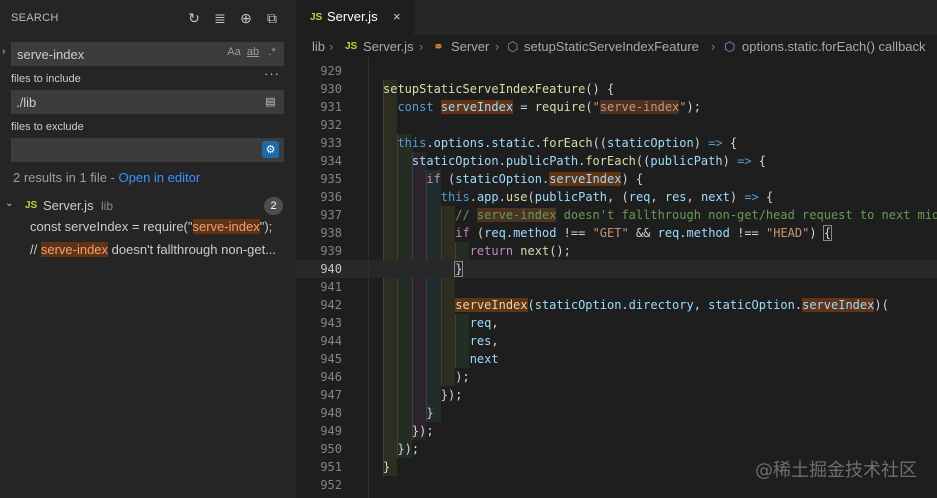 Image resolution: width=937 pixels, height=498 pixels. I want to click on match-case-icon: Aa, so click(234, 52).